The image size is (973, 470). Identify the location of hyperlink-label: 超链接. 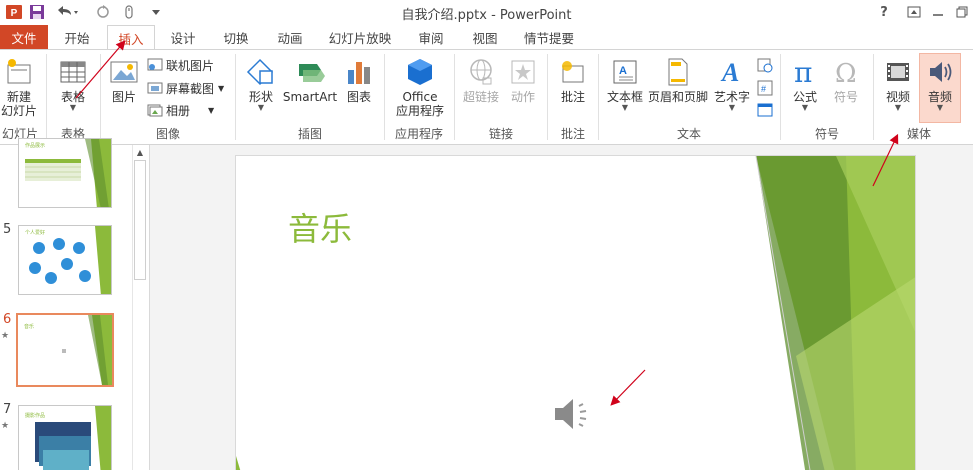
(480, 97).